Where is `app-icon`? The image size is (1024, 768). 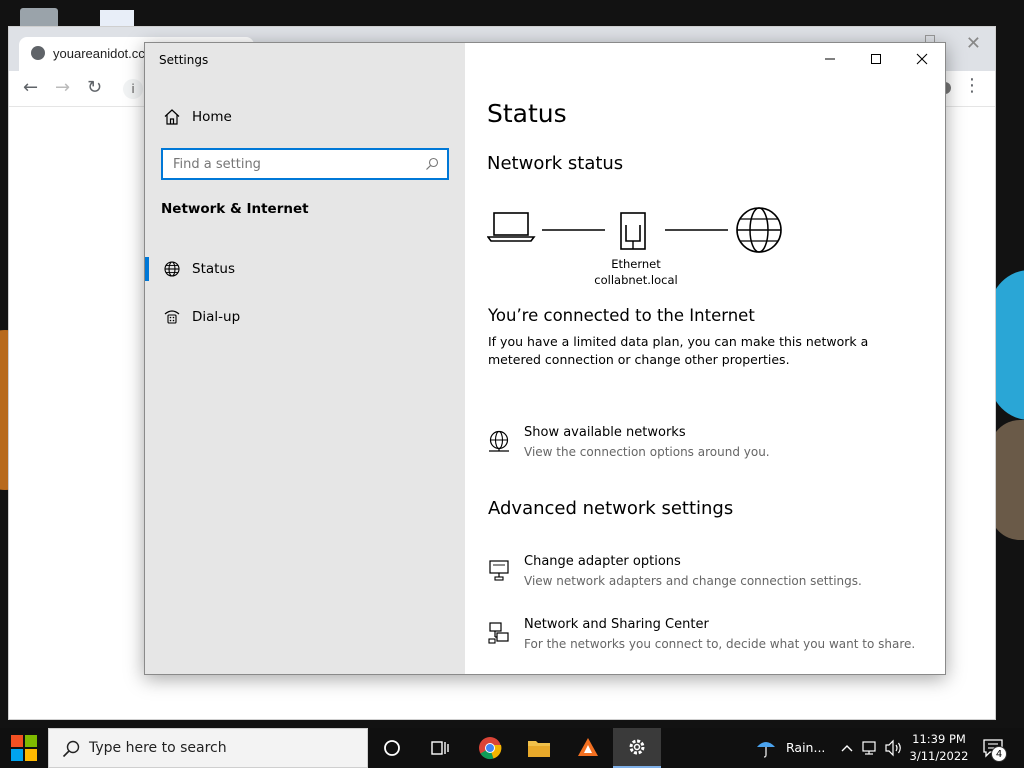 app-icon is located at coordinates (588, 747).